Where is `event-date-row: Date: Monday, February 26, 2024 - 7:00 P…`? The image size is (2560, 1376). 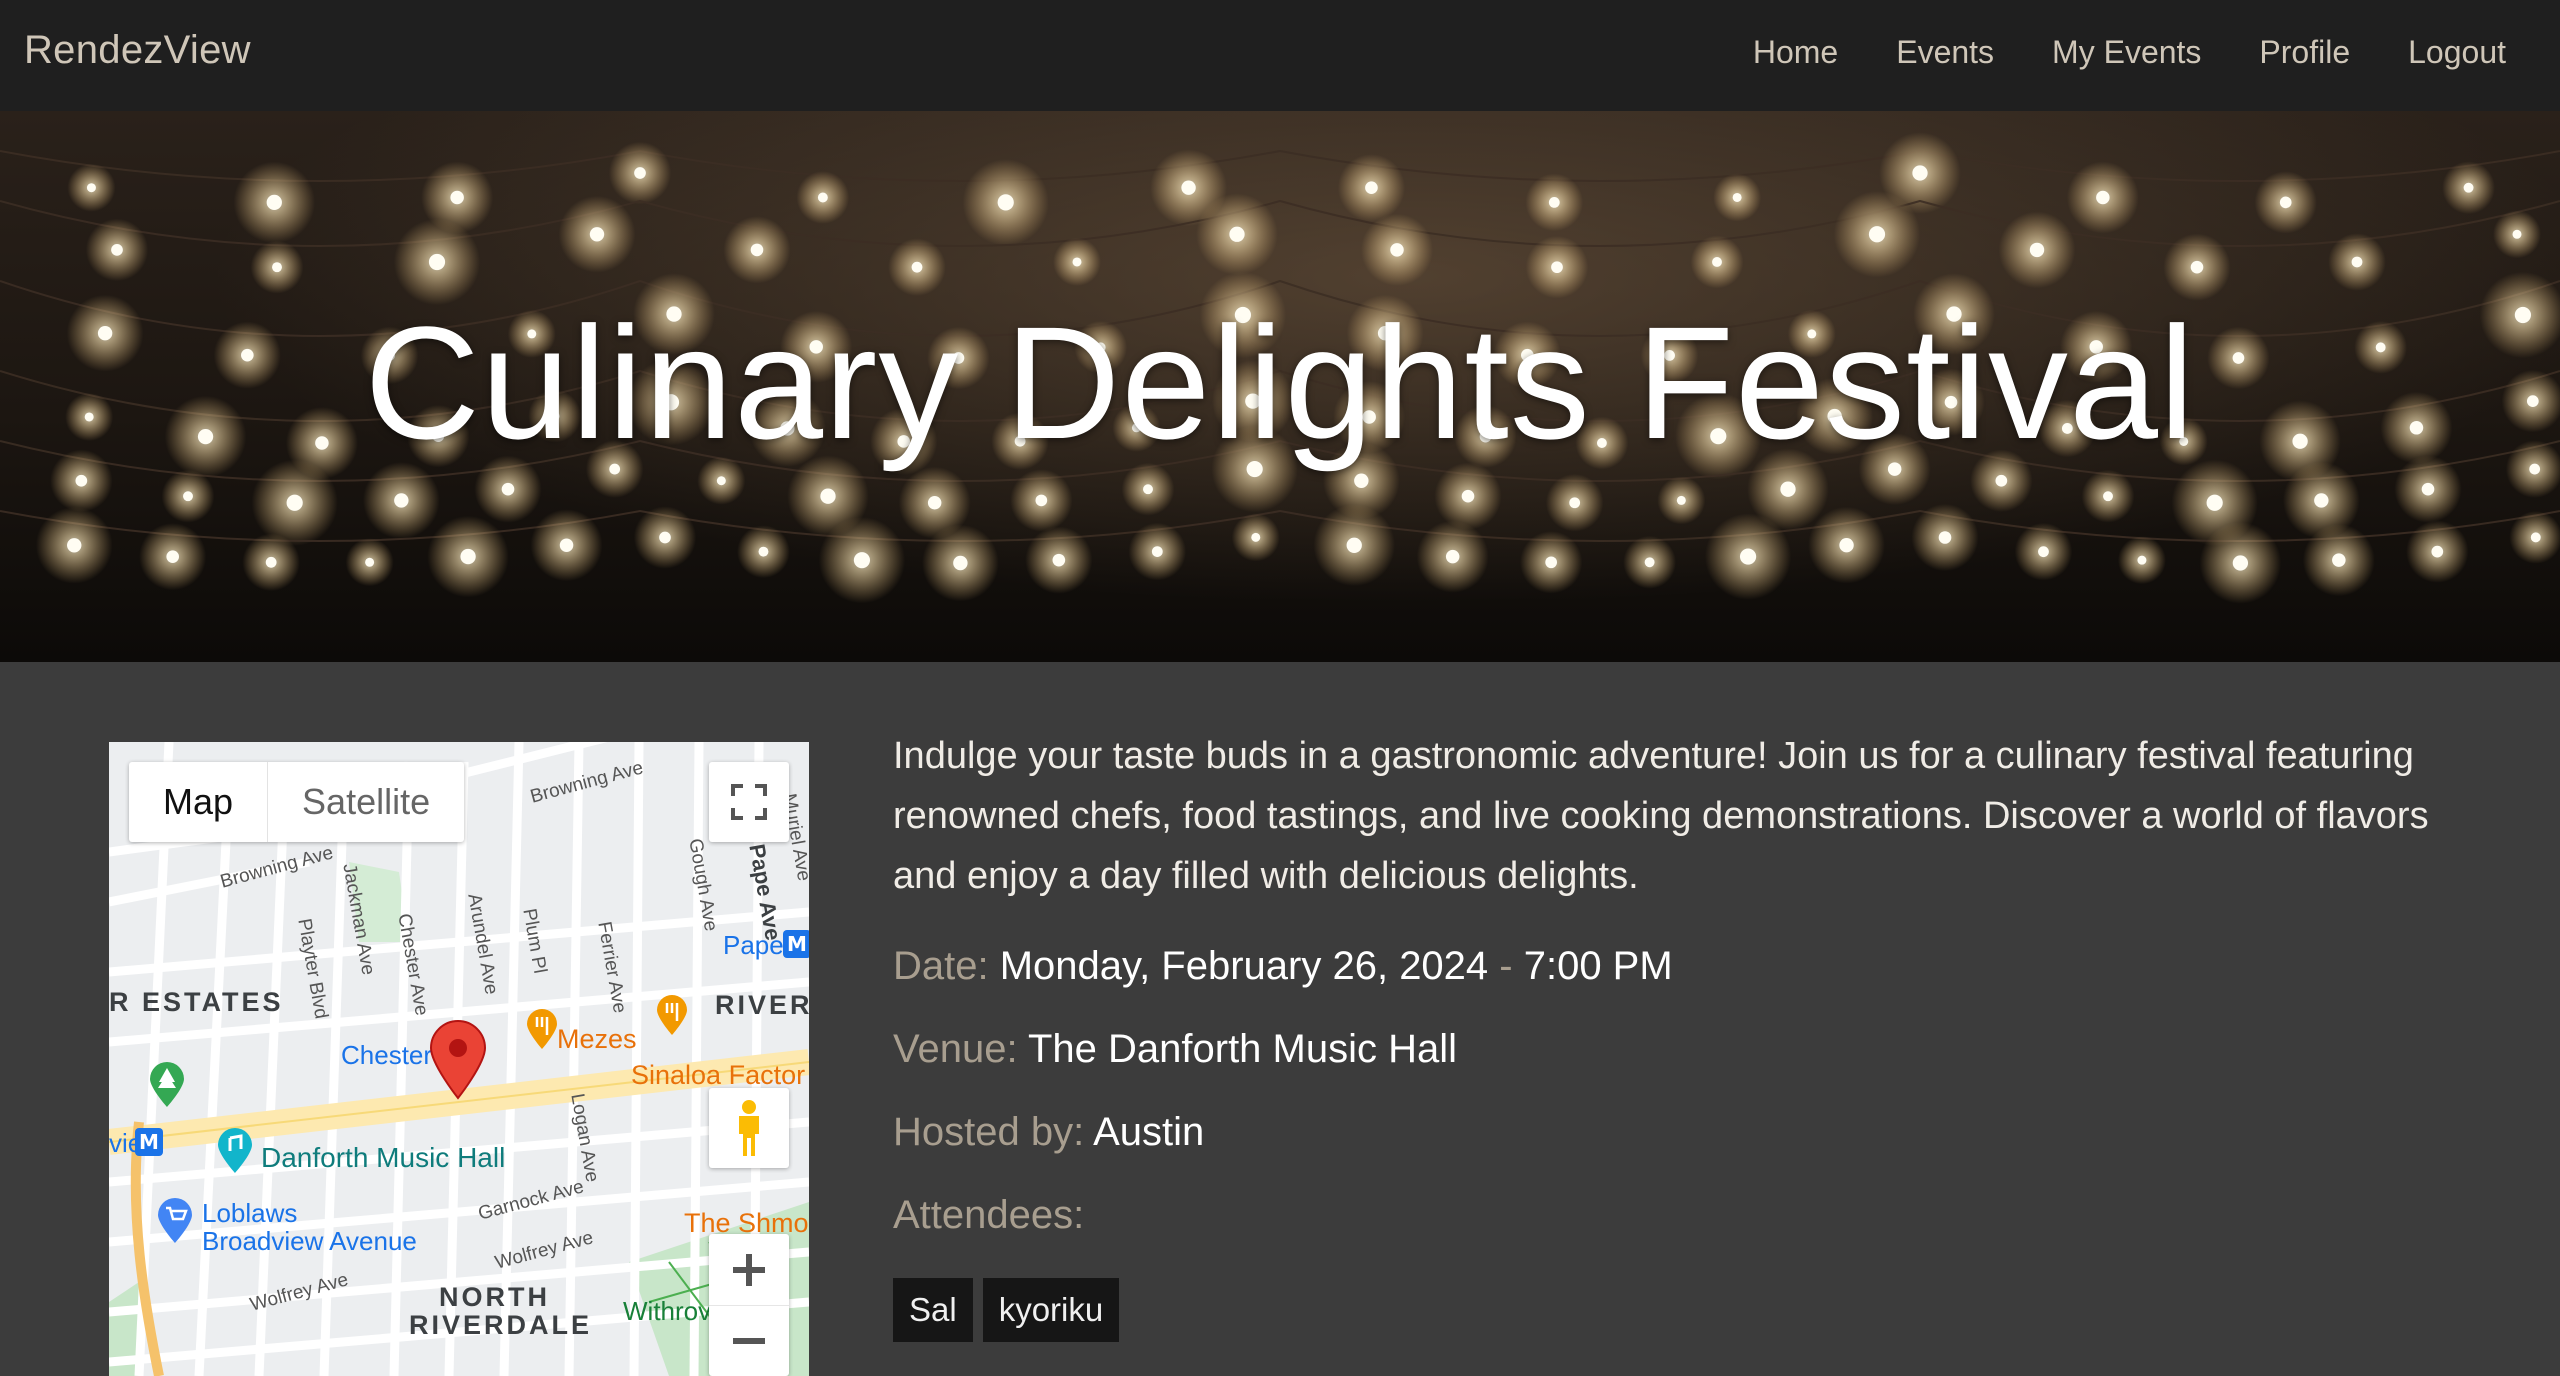
event-date-row: Date: Monday, February 26, 2024 - 7:00 P… is located at coordinates (1693, 966).